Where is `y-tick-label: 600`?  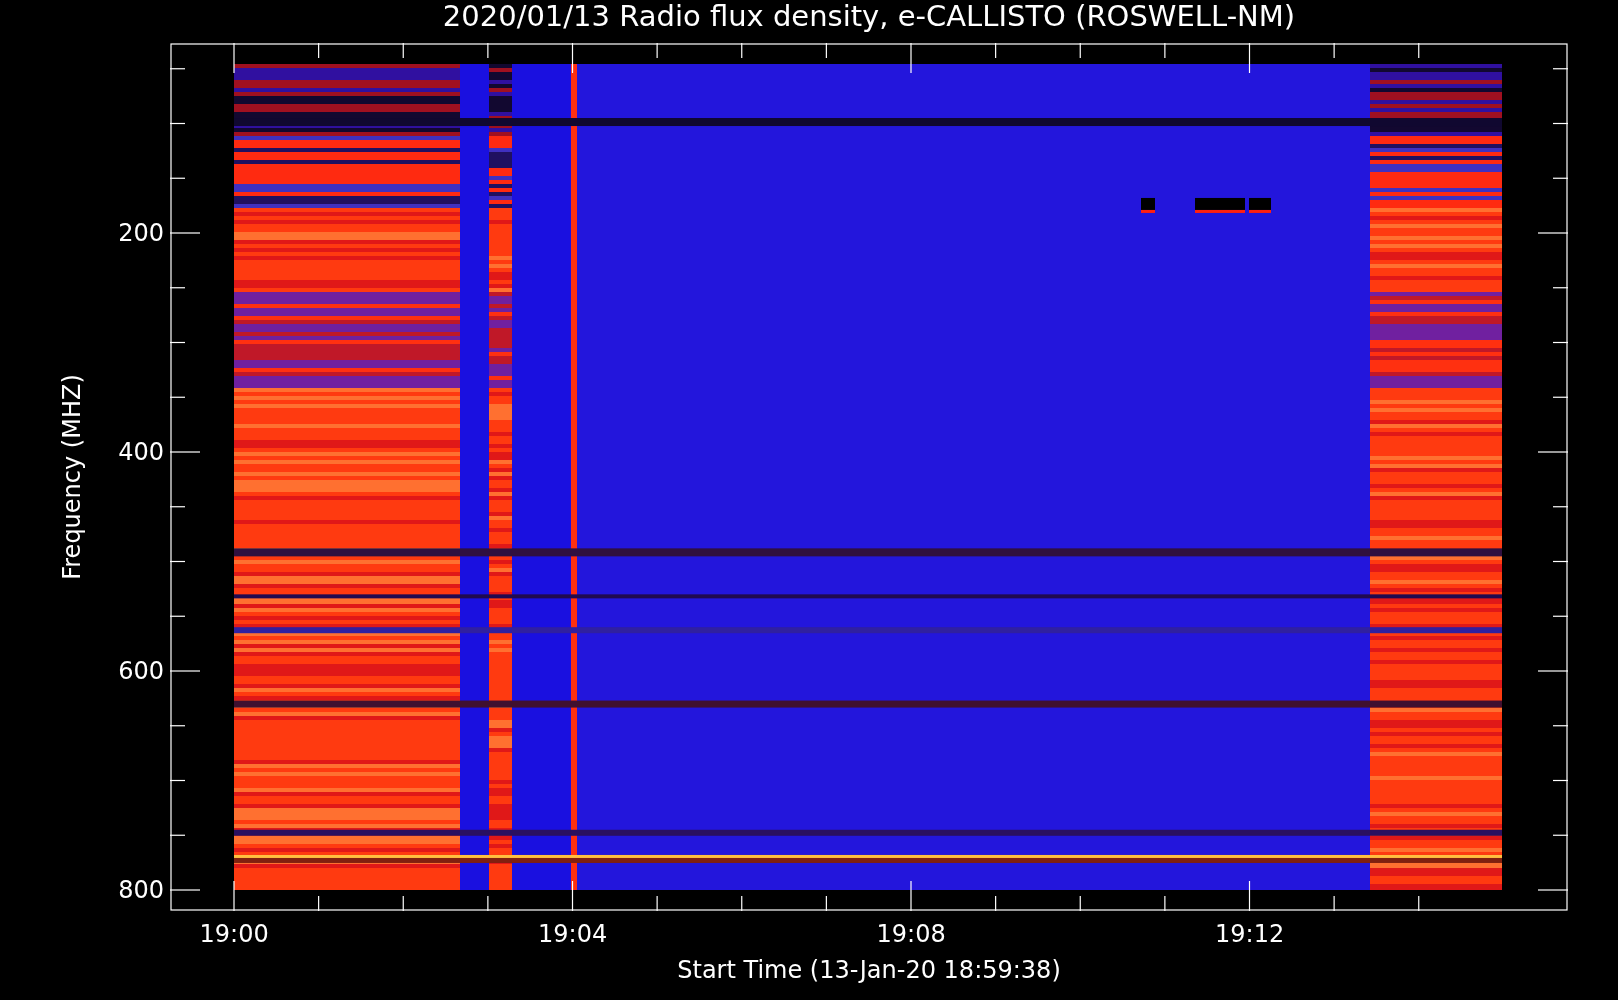
y-tick-label: 600 is located at coordinates (141, 671).